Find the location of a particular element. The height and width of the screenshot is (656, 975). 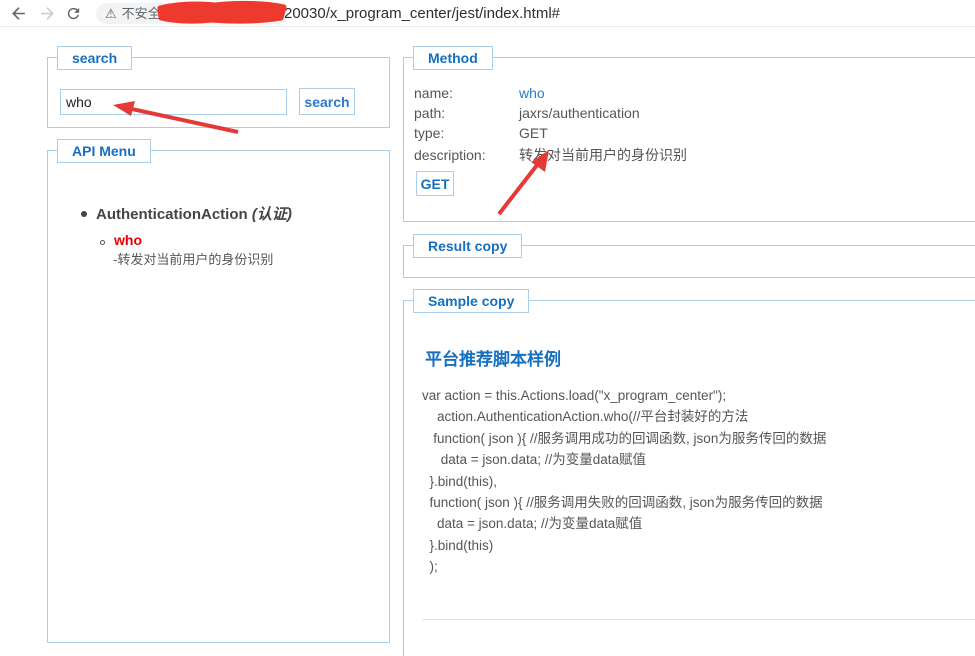

method-type-label: type: is located at coordinates (429, 133).